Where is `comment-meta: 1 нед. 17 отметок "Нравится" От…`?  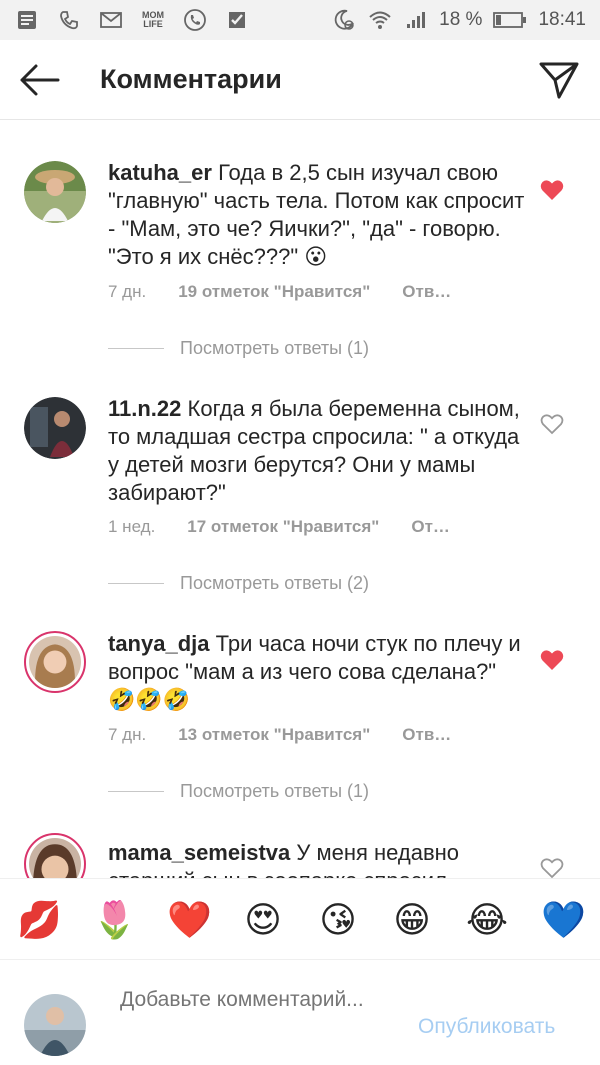 comment-meta: 1 нед. 17 отметок "Нравится" От… is located at coordinates (279, 527).